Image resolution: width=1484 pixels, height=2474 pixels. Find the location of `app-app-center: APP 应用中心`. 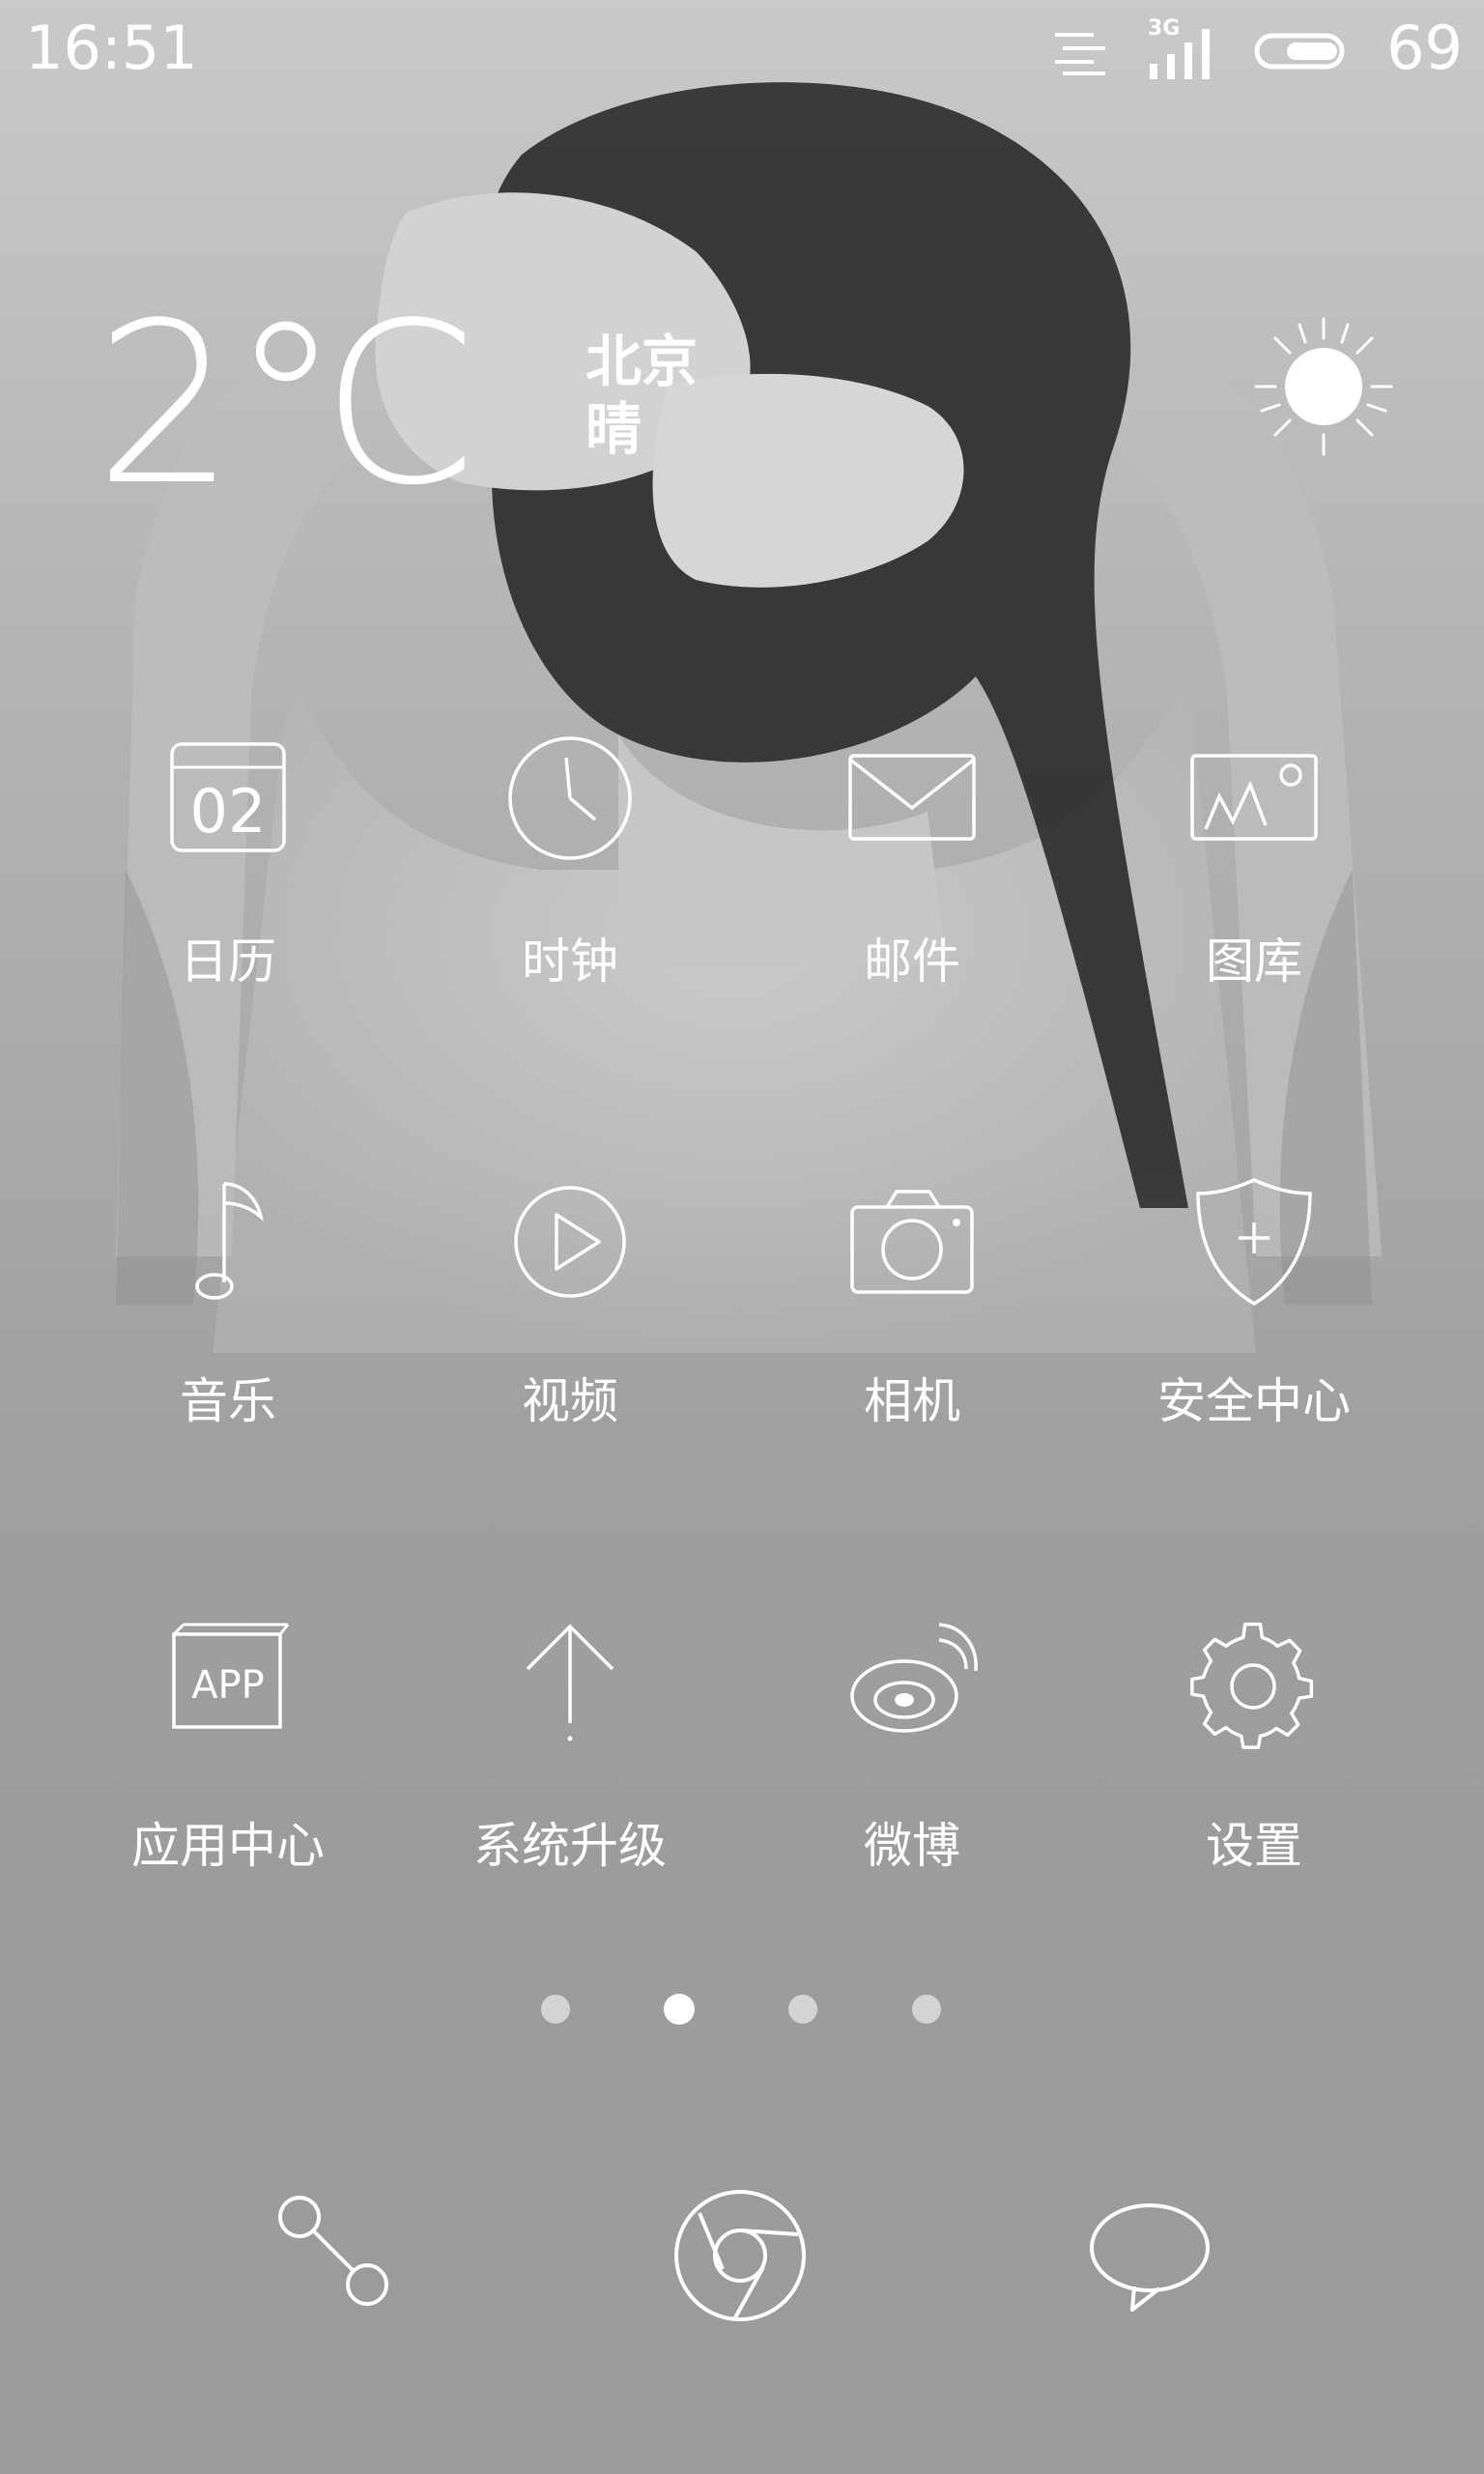

app-app-center: APP 应用中心 is located at coordinates (228, 1754).